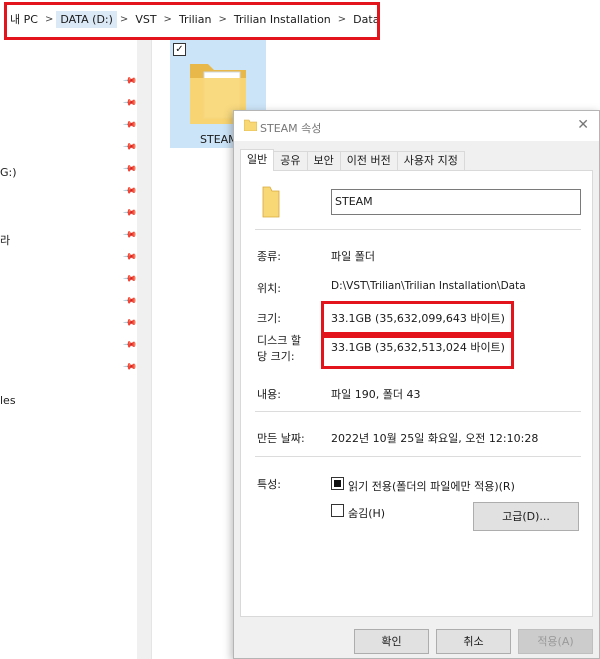 The width and height of the screenshot is (600, 659). What do you see at coordinates (269, 318) in the screenshot?
I see `size-label: 크기:` at bounding box center [269, 318].